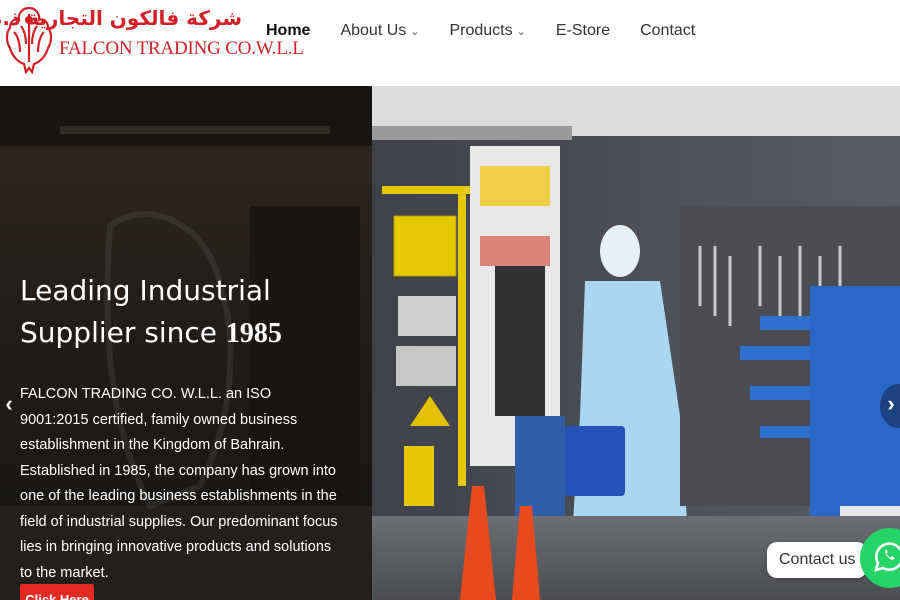 This screenshot has width=900, height=600. What do you see at coordinates (253, 333) in the screenshot?
I see `hero-heading-year: 1985` at bounding box center [253, 333].